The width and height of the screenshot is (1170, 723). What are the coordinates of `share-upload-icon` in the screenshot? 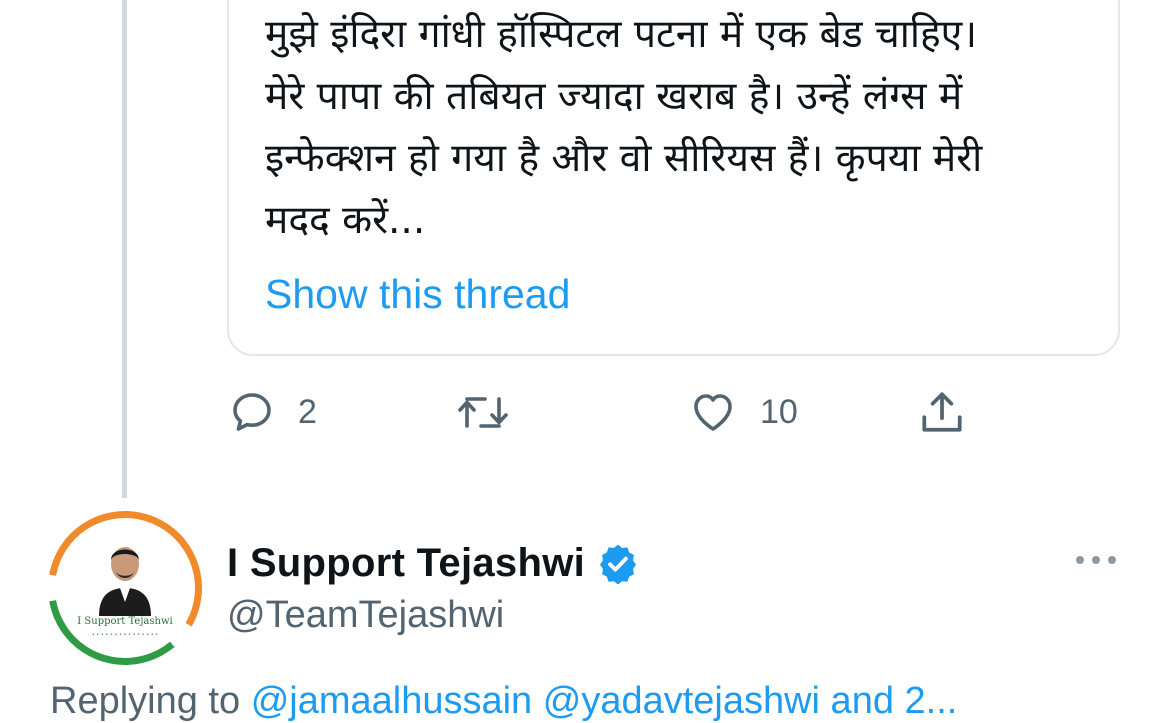 It's located at (942, 412).